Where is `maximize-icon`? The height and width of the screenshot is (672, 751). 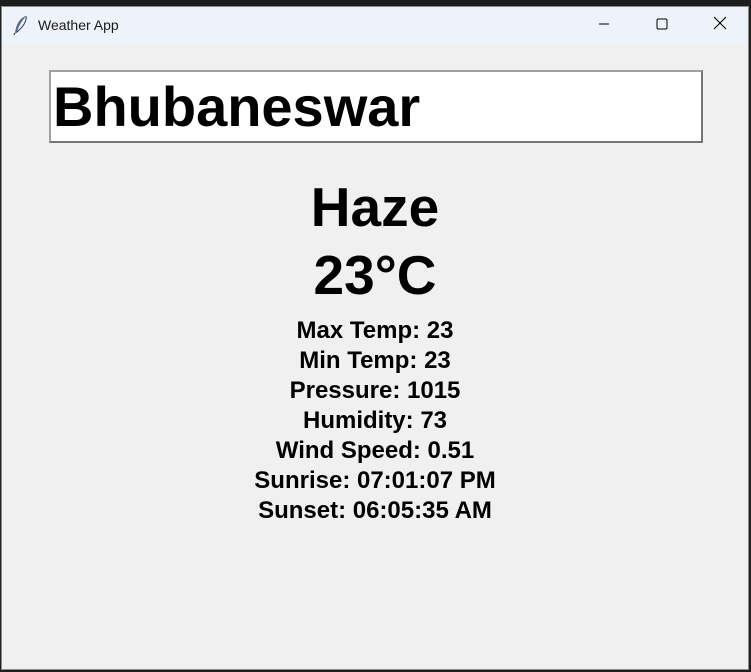
maximize-icon is located at coordinates (662, 26).